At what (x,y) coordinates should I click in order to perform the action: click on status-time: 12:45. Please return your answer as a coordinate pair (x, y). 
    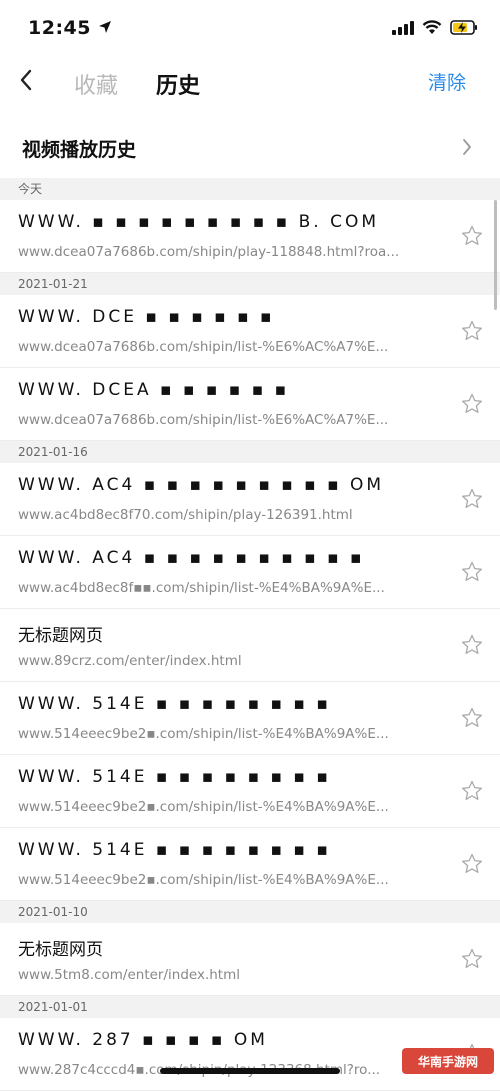
    Looking at the image, I should click on (70, 28).